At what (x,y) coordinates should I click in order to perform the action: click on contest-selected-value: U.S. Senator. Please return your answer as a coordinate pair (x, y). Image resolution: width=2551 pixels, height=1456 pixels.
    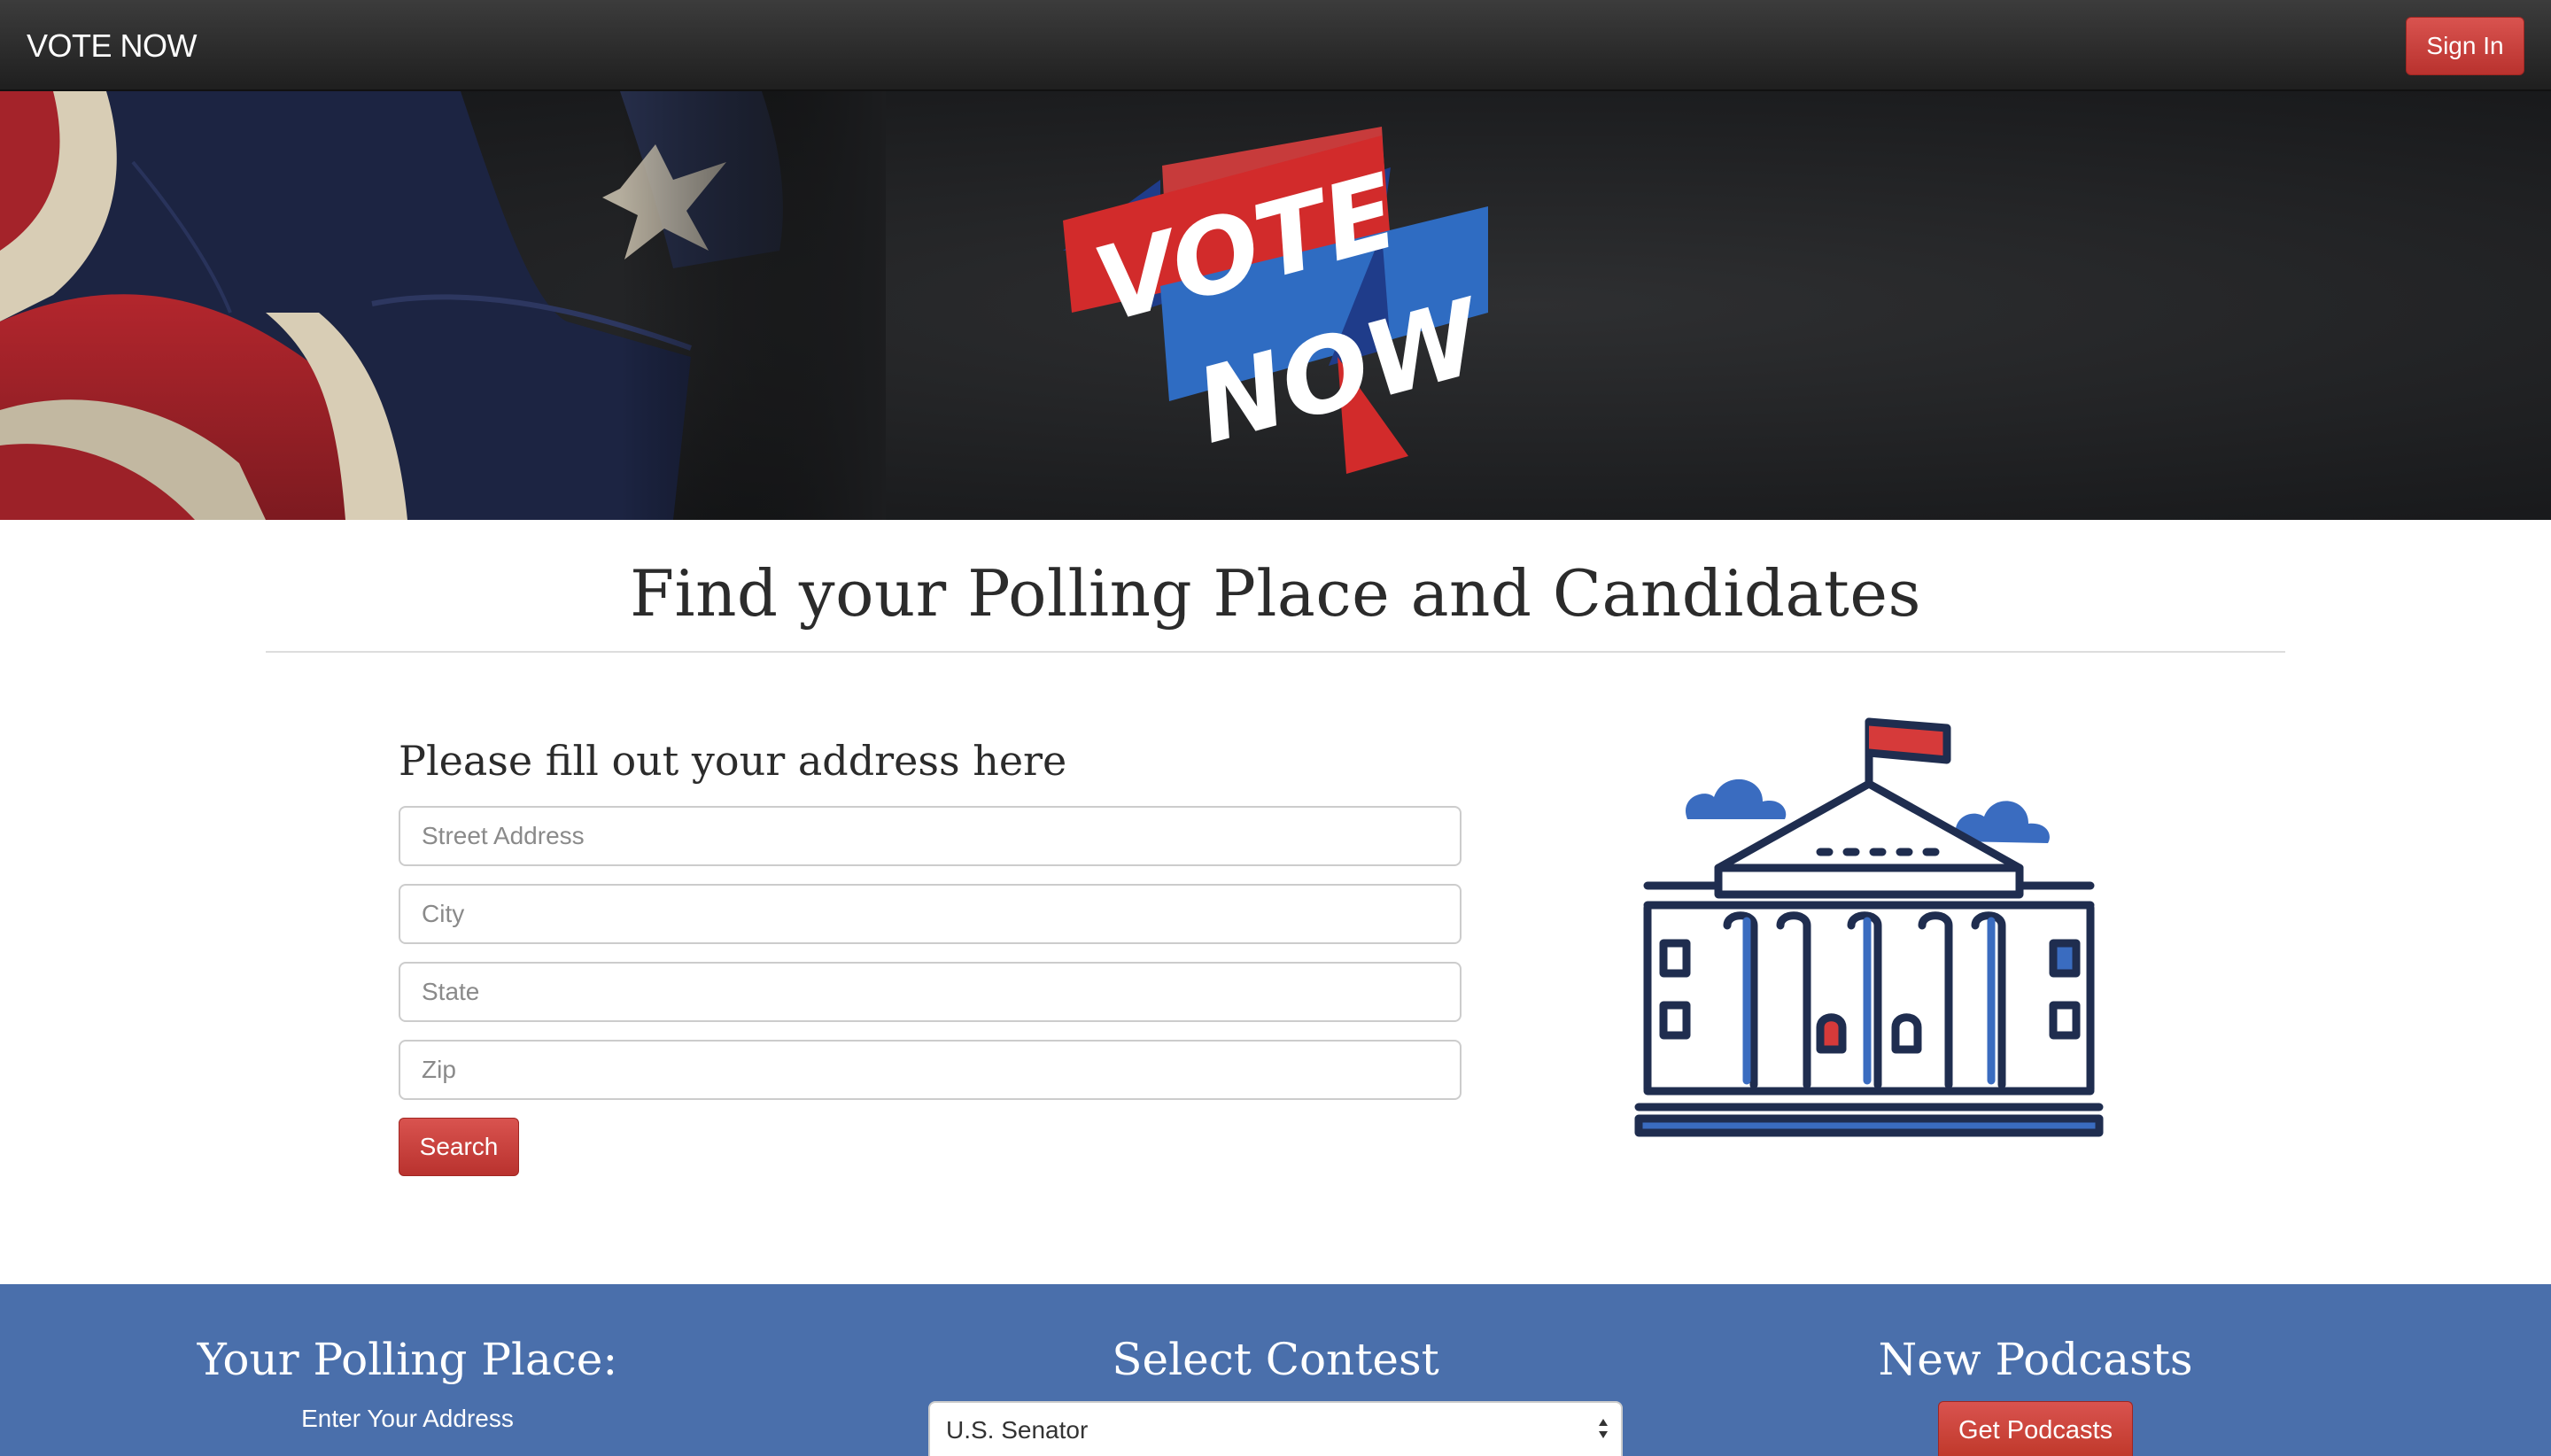
    Looking at the image, I should click on (1017, 1430).